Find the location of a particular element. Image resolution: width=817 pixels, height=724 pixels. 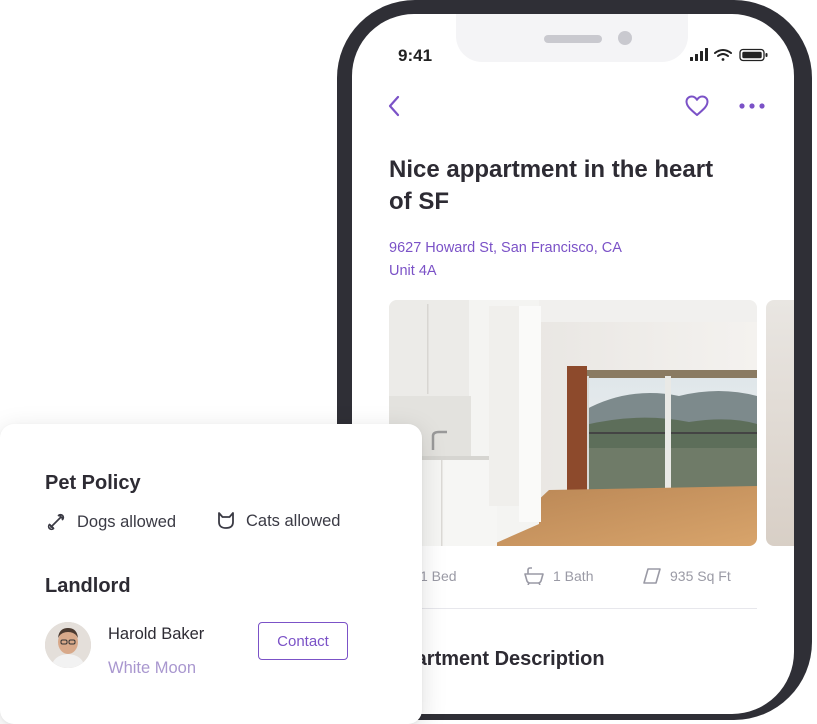

pet-item-dogs: Dogs allowed is located at coordinates (110, 522).